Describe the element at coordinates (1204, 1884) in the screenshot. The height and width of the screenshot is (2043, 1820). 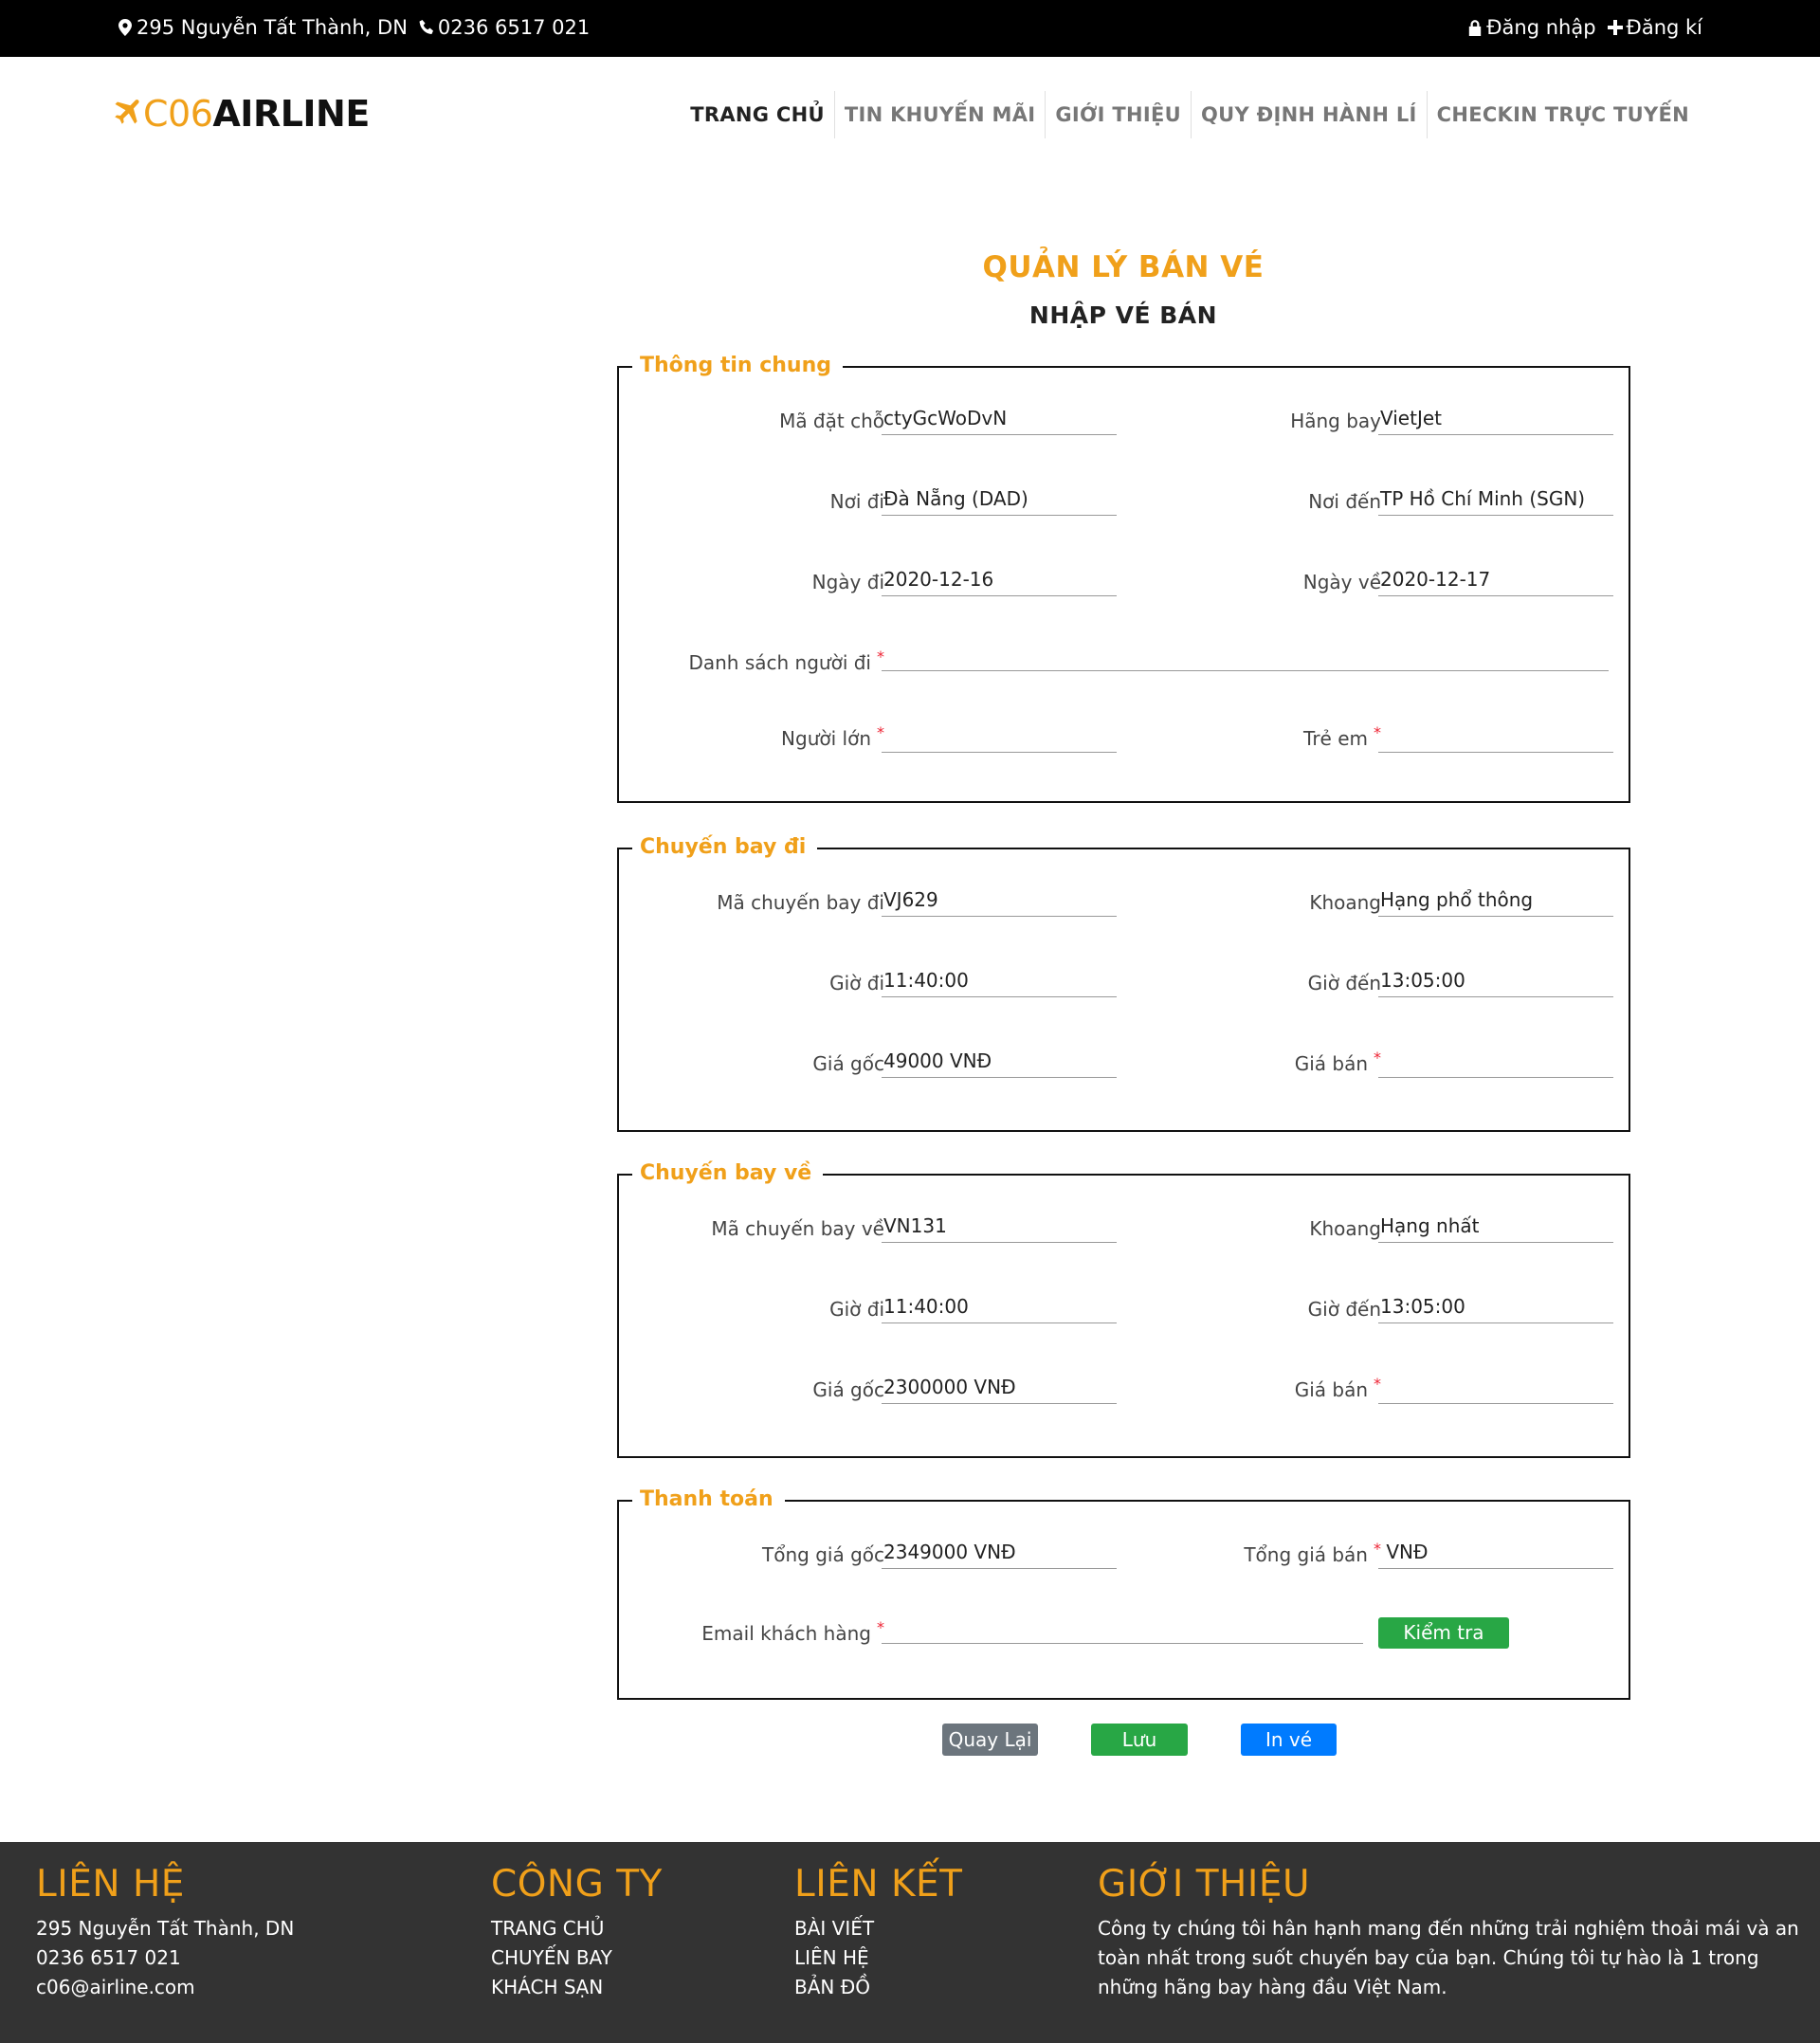
I see `footer-about-title: GIỚI THIỆU` at that location.